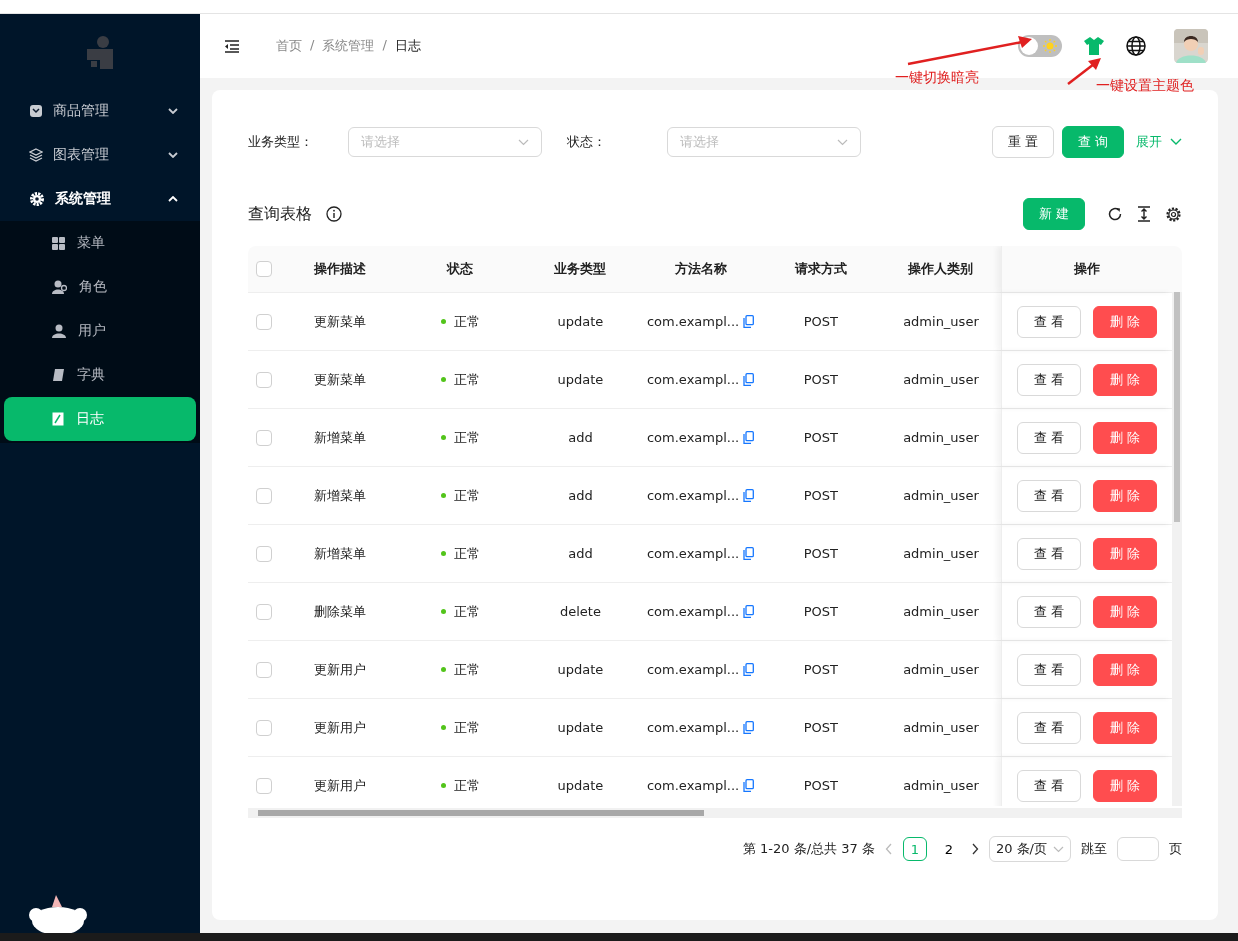 The height and width of the screenshot is (941, 1238). I want to click on jump-label: 跳至, so click(1094, 849).